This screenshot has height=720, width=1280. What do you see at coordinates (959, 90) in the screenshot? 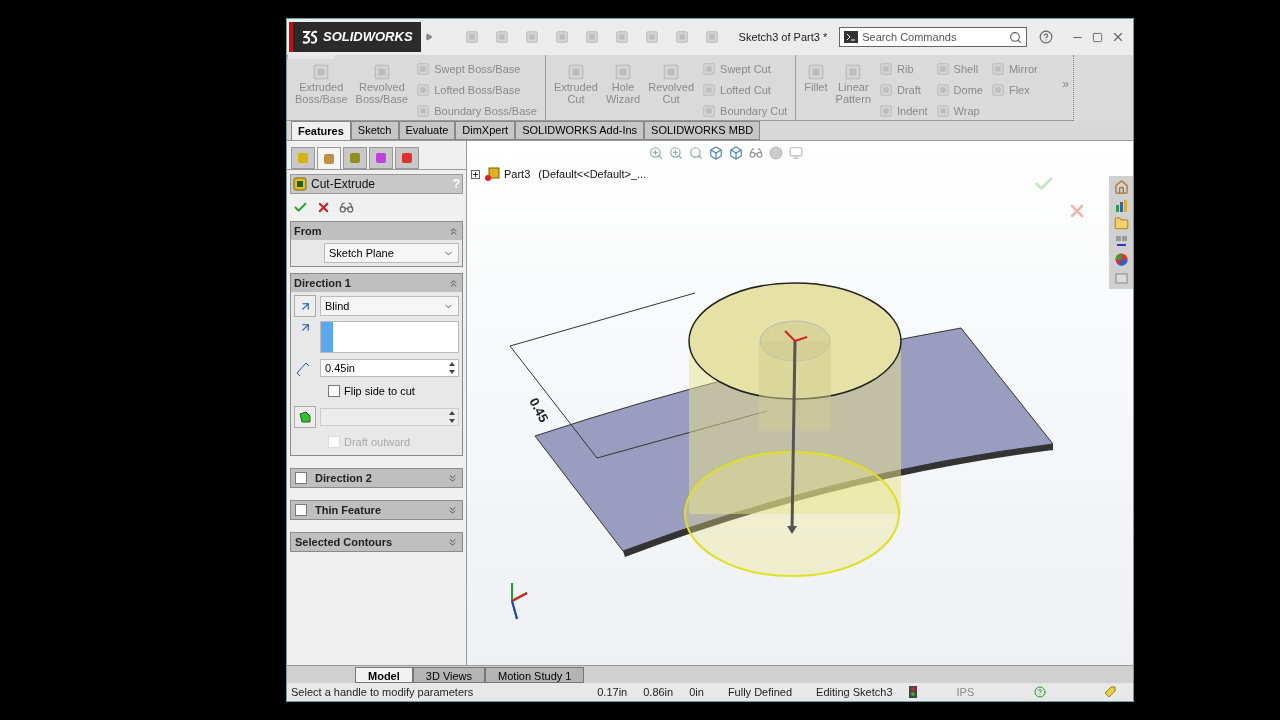
I see `ribbon-button: Dome` at bounding box center [959, 90].